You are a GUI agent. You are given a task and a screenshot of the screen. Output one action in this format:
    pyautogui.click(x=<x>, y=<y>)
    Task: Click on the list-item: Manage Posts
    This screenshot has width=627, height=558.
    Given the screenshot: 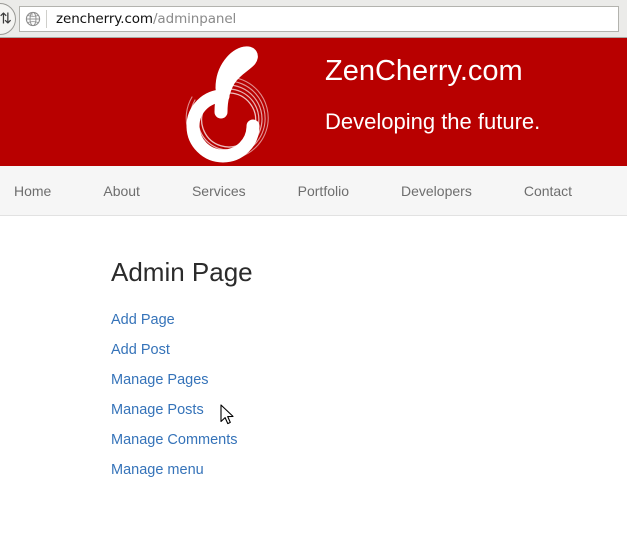 What is the action you would take?
    pyautogui.click(x=369, y=410)
    